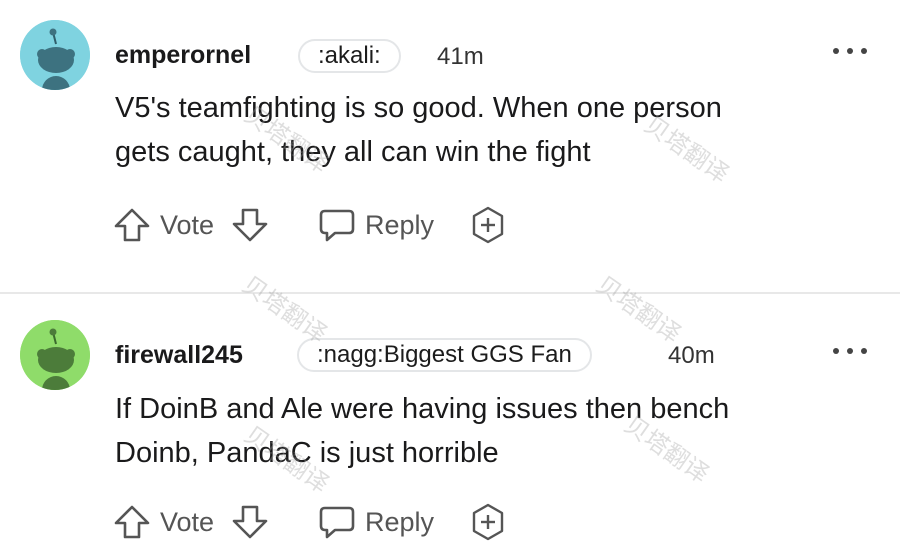  Describe the element at coordinates (444, 355) in the screenshot. I see `user-flair: :nagg:Biggest GGS Fan` at that location.